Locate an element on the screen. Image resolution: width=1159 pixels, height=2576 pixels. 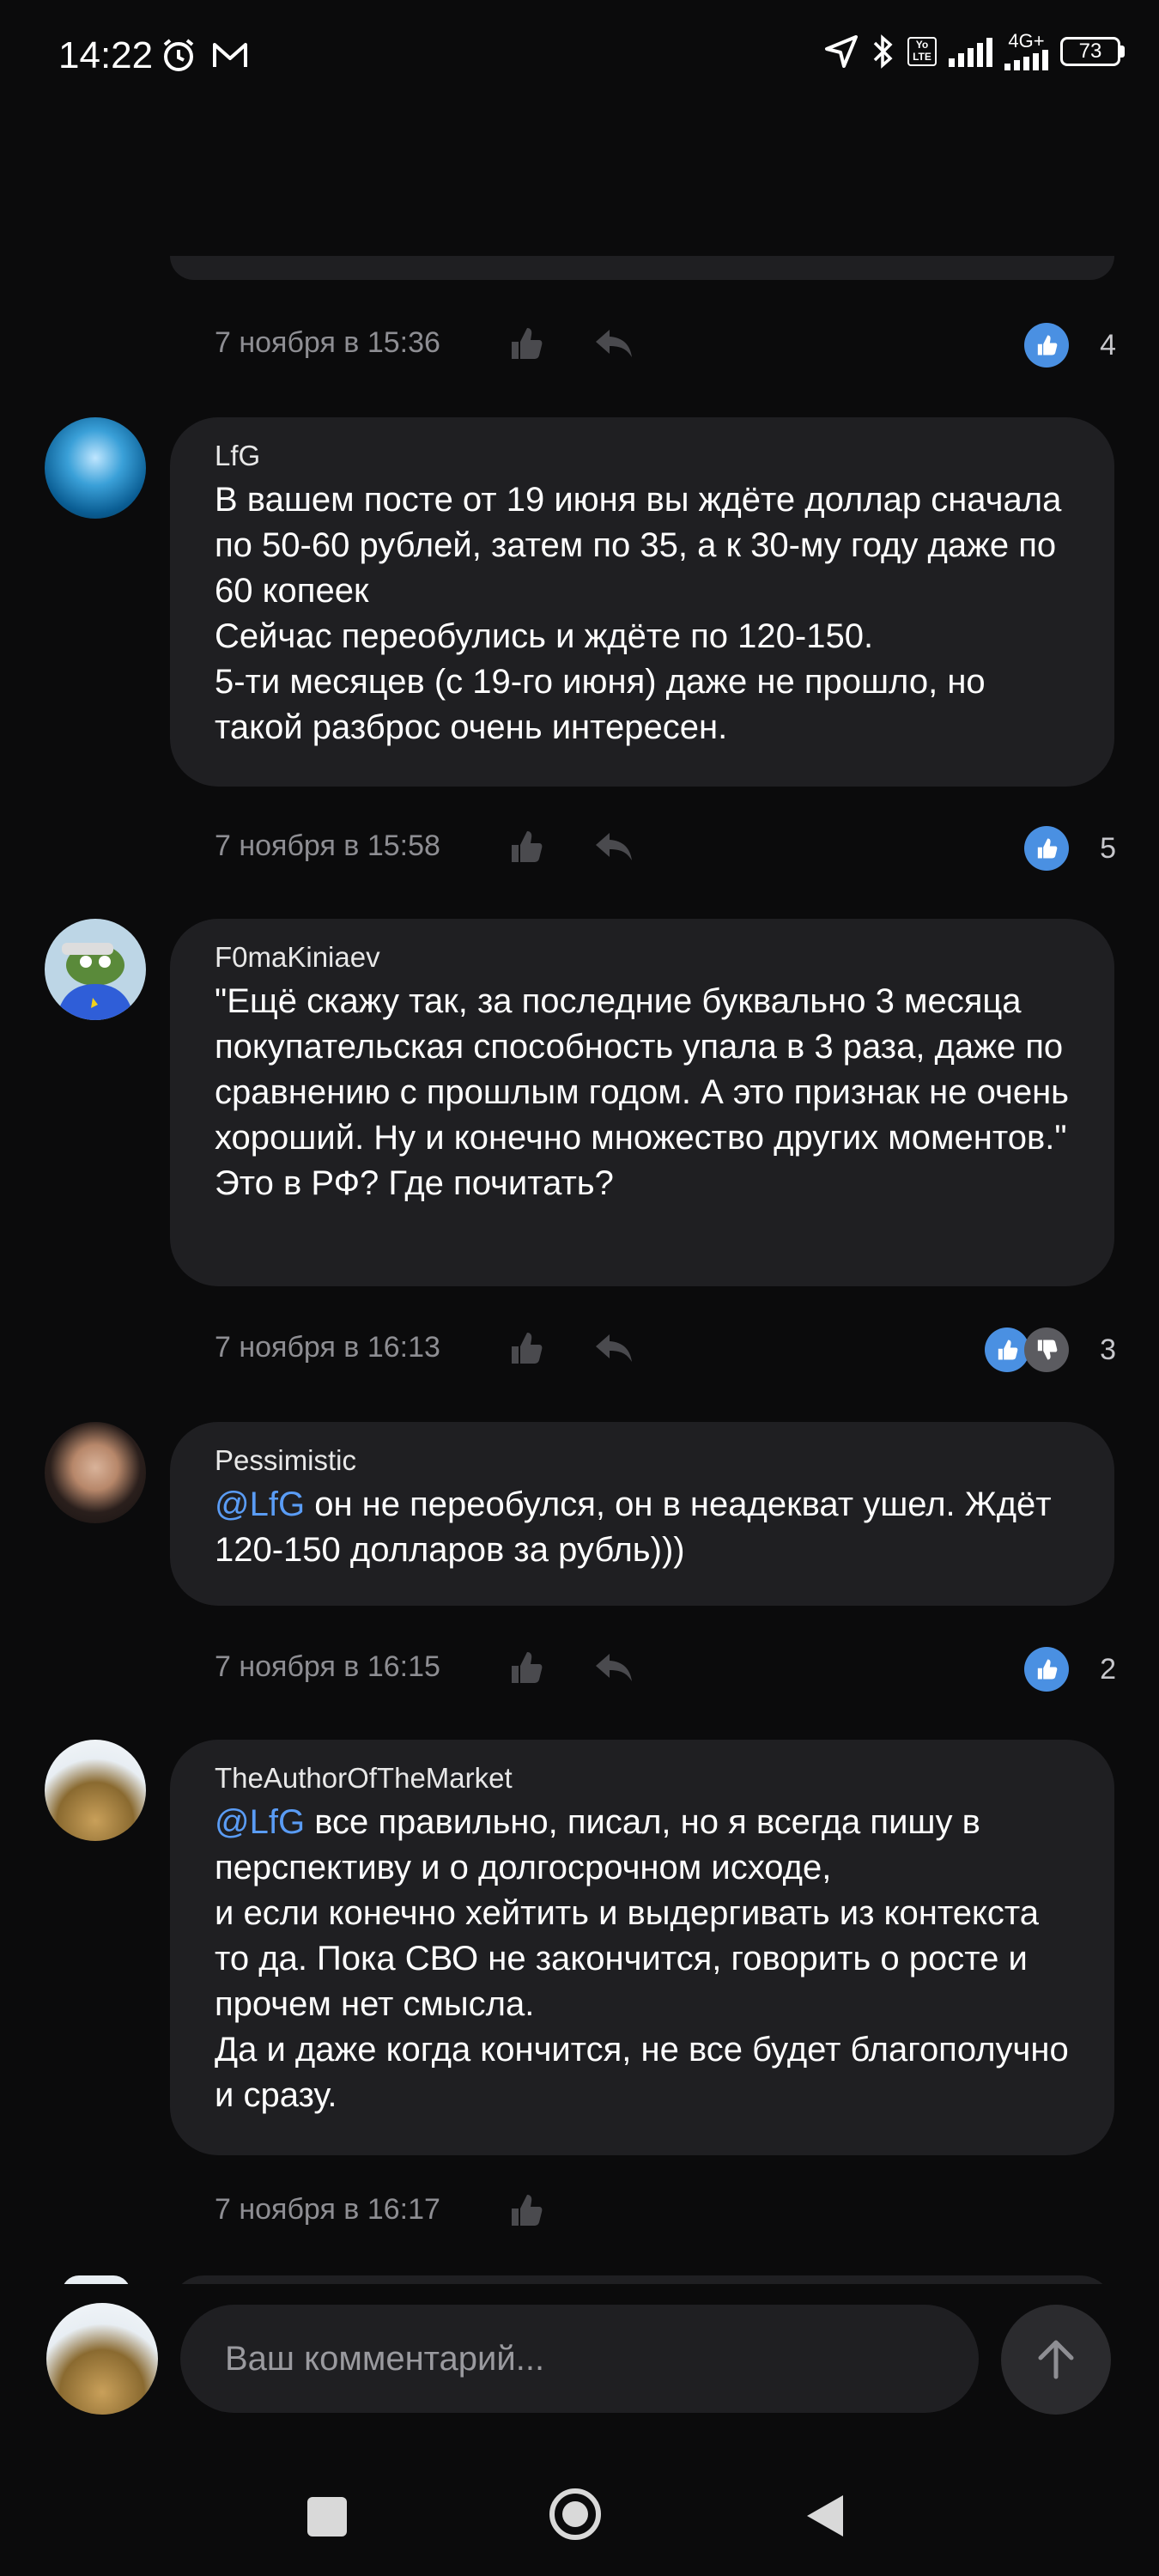
reaction-summary: 4 is located at coordinates (1070, 345).